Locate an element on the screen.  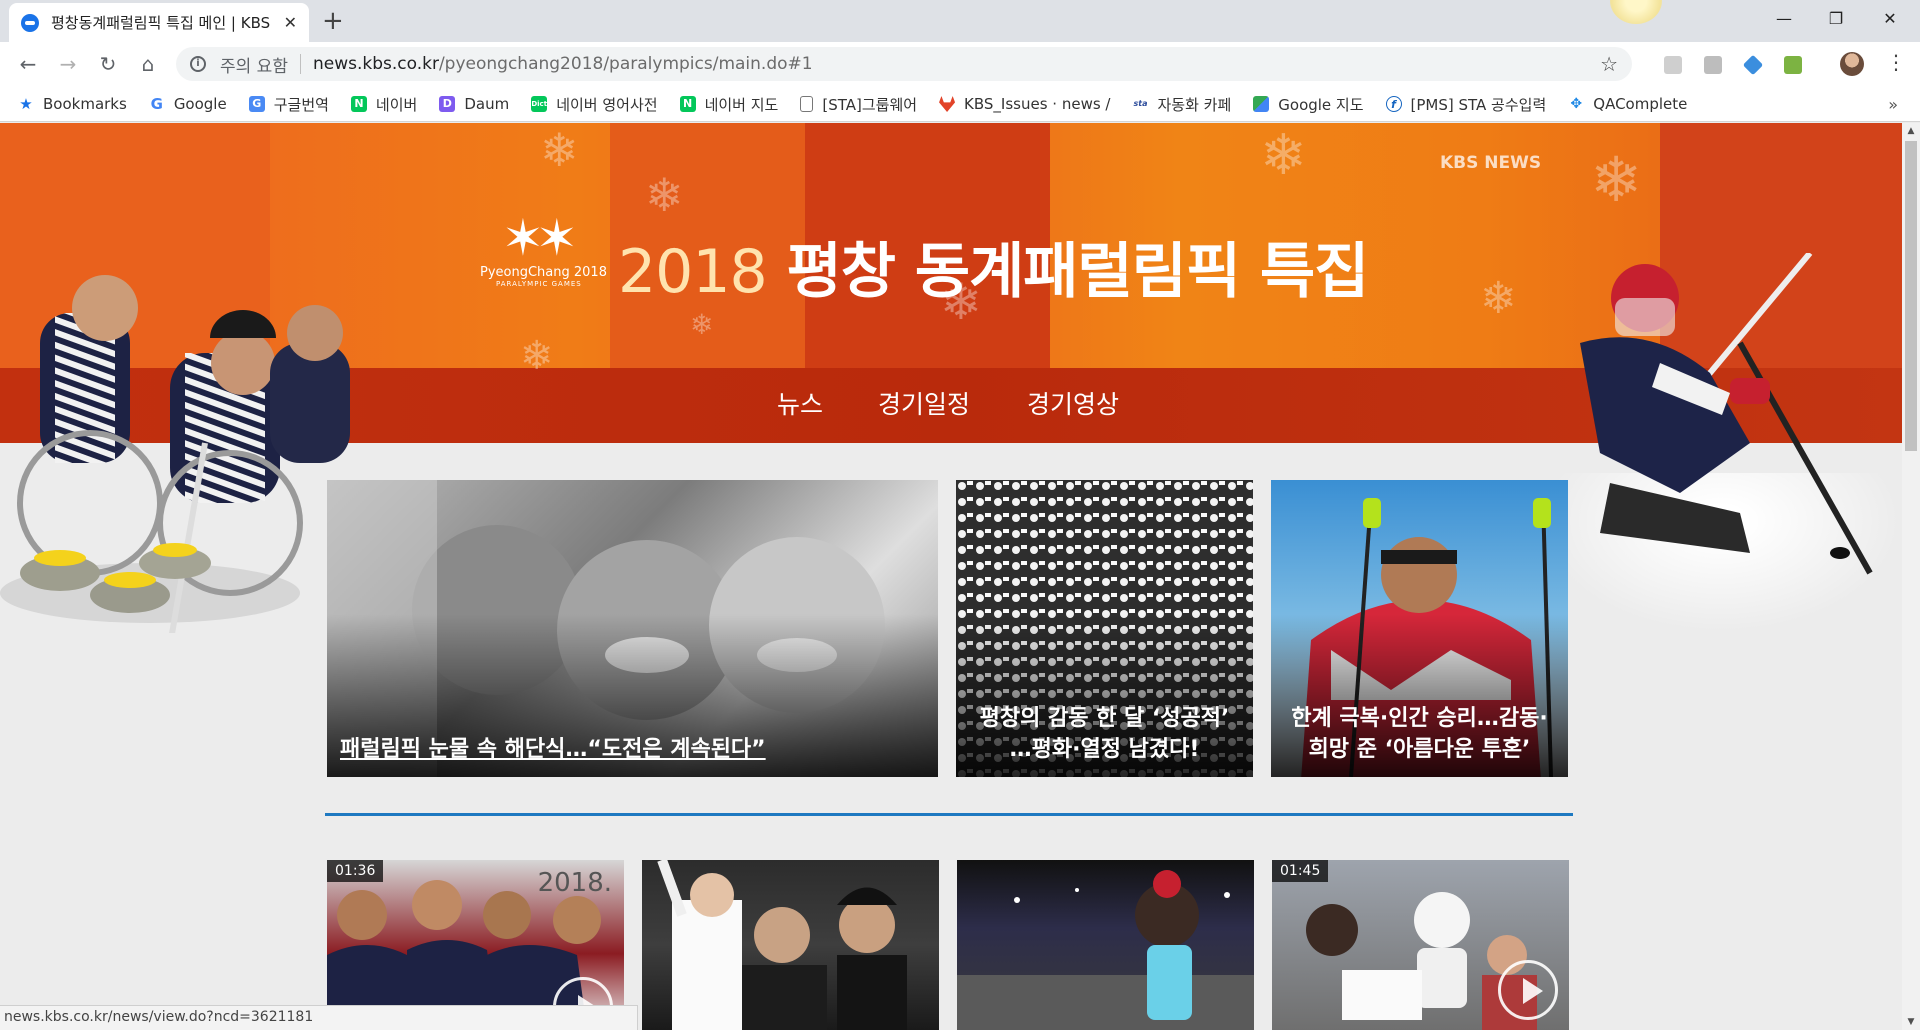
link-status-bar: news.kbs.co.kr/news/view.do?ncd=3621181 is located at coordinates (319, 1017).